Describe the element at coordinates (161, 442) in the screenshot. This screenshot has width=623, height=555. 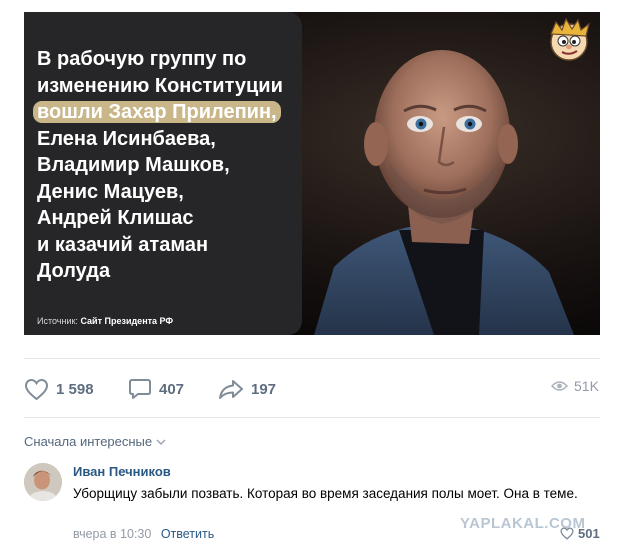
I see `chevron-down-icon` at that location.